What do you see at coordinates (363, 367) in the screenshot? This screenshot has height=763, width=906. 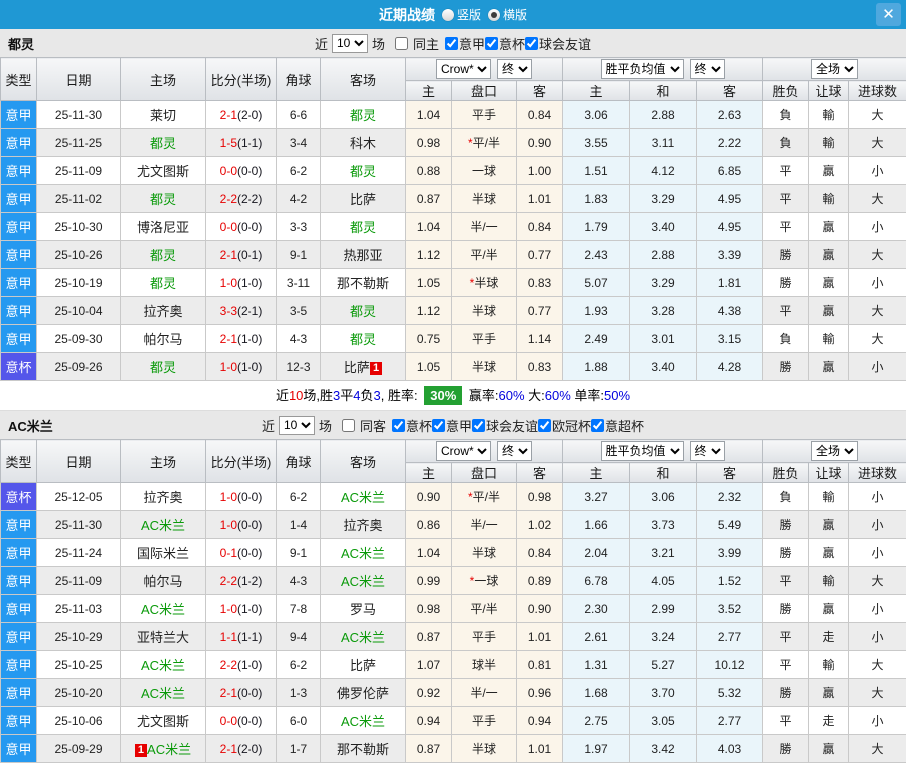 I see `away-team: 比萨1` at bounding box center [363, 367].